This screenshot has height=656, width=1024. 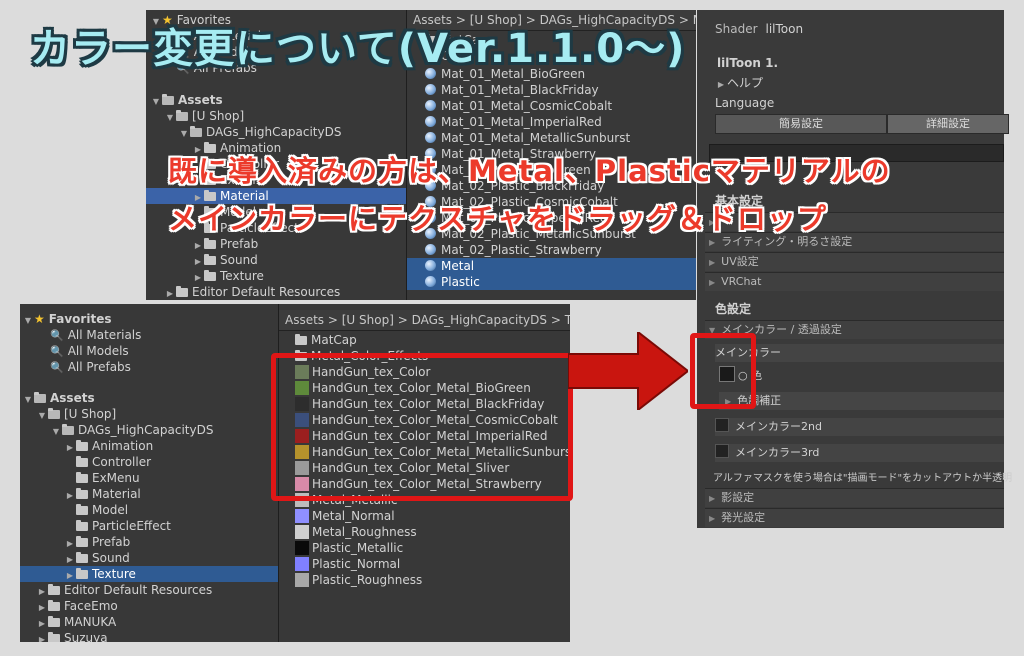 What do you see at coordinates (861, 375) in the screenshot?
I see `main-color-texture-slot: ○ 色` at bounding box center [861, 375].